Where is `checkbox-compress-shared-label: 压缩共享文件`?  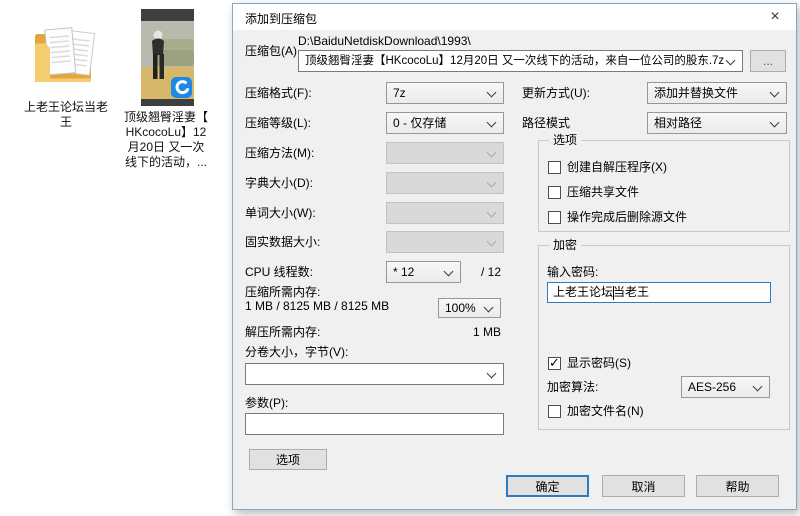 checkbox-compress-shared-label: 压缩共享文件 is located at coordinates (603, 192).